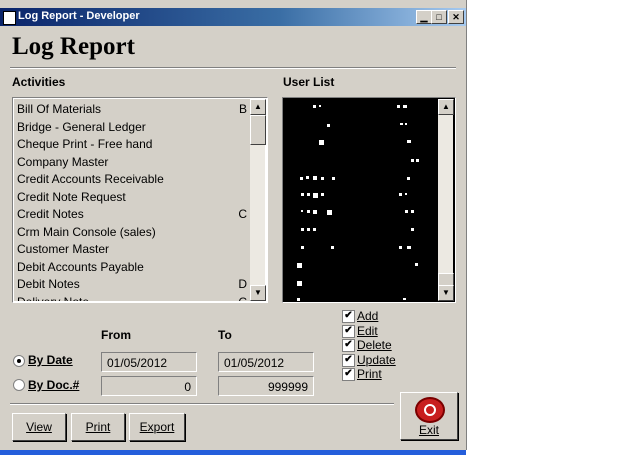  Describe the element at coordinates (367, 331) in the screenshot. I see `checkbox-label: Edit` at that location.